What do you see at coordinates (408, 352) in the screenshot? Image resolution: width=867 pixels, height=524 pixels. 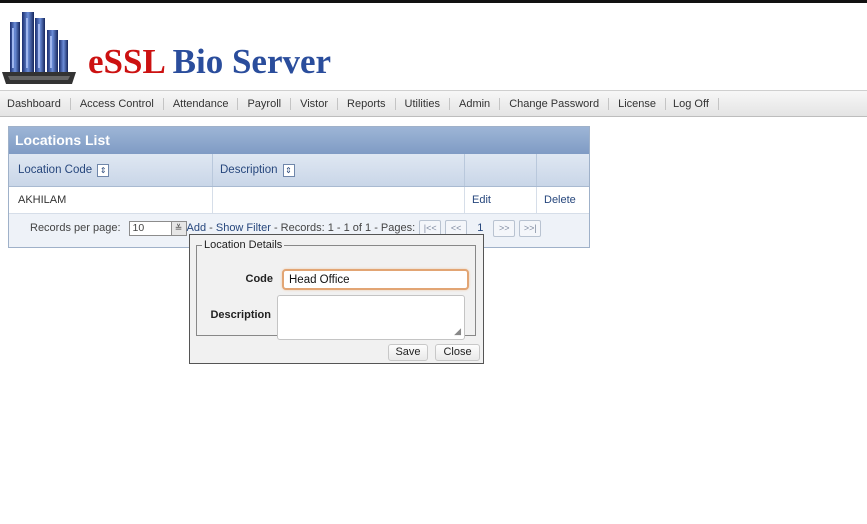 I see `save-button: Save` at bounding box center [408, 352].